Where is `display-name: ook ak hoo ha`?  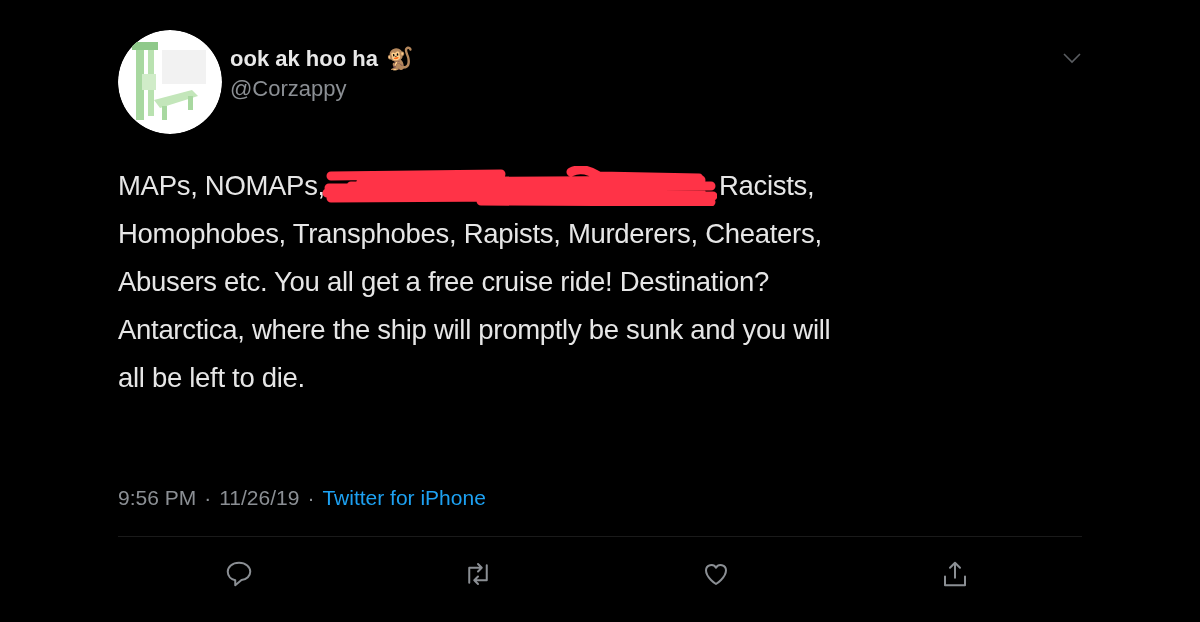 display-name: ook ak hoo ha is located at coordinates (304, 59).